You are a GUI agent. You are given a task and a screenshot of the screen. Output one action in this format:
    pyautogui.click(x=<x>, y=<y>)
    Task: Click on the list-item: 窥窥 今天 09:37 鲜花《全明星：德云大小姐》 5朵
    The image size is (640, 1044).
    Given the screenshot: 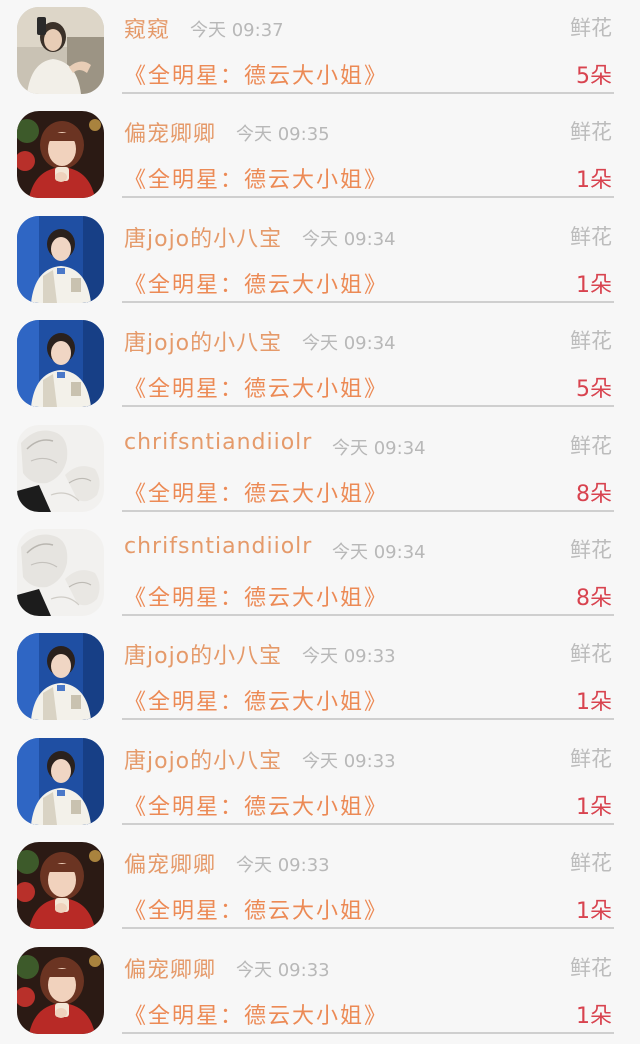 What is the action you would take?
    pyautogui.click(x=320, y=52)
    